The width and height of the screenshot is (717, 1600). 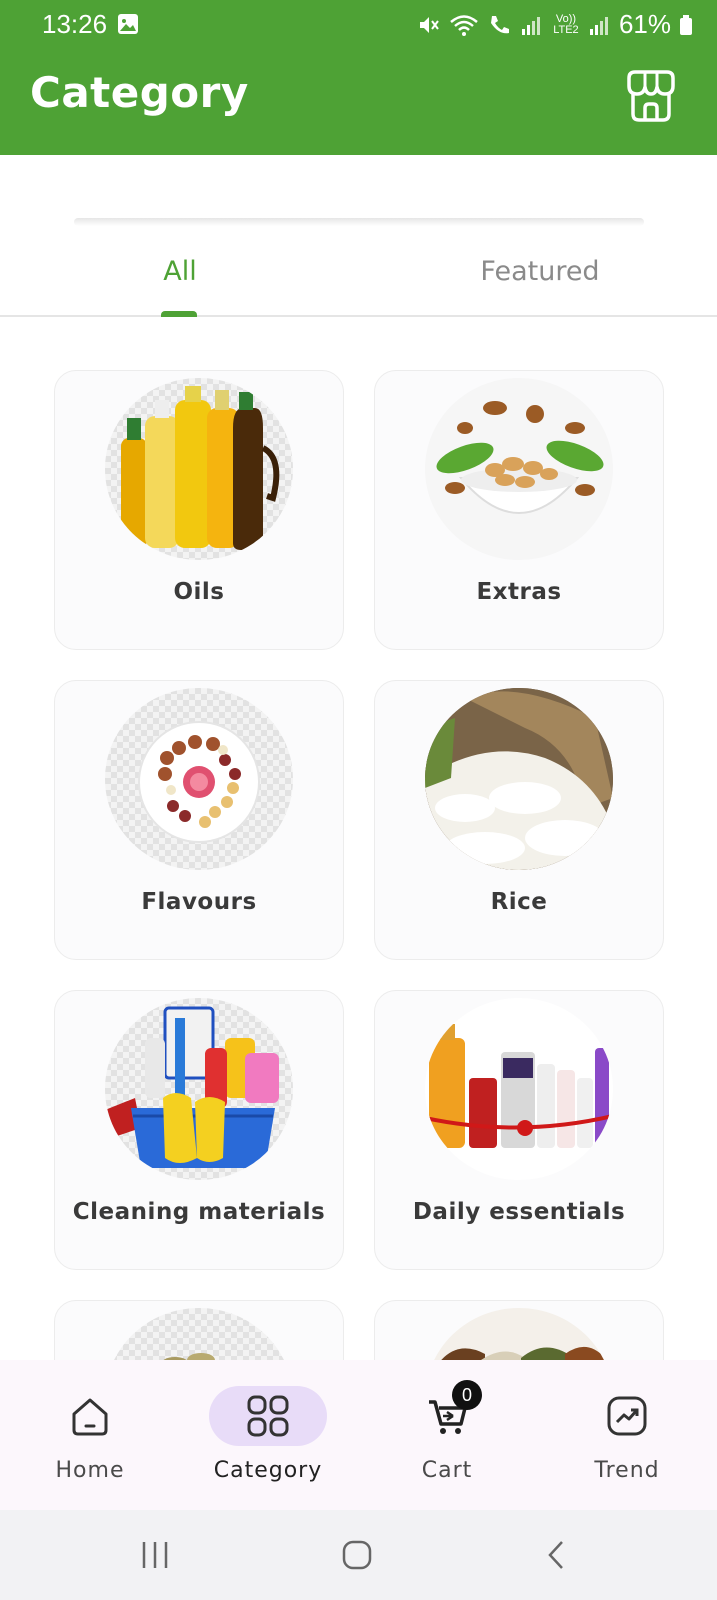 I want to click on category-card-daily-essentials: Daily essentials, so click(x=519, y=1130).